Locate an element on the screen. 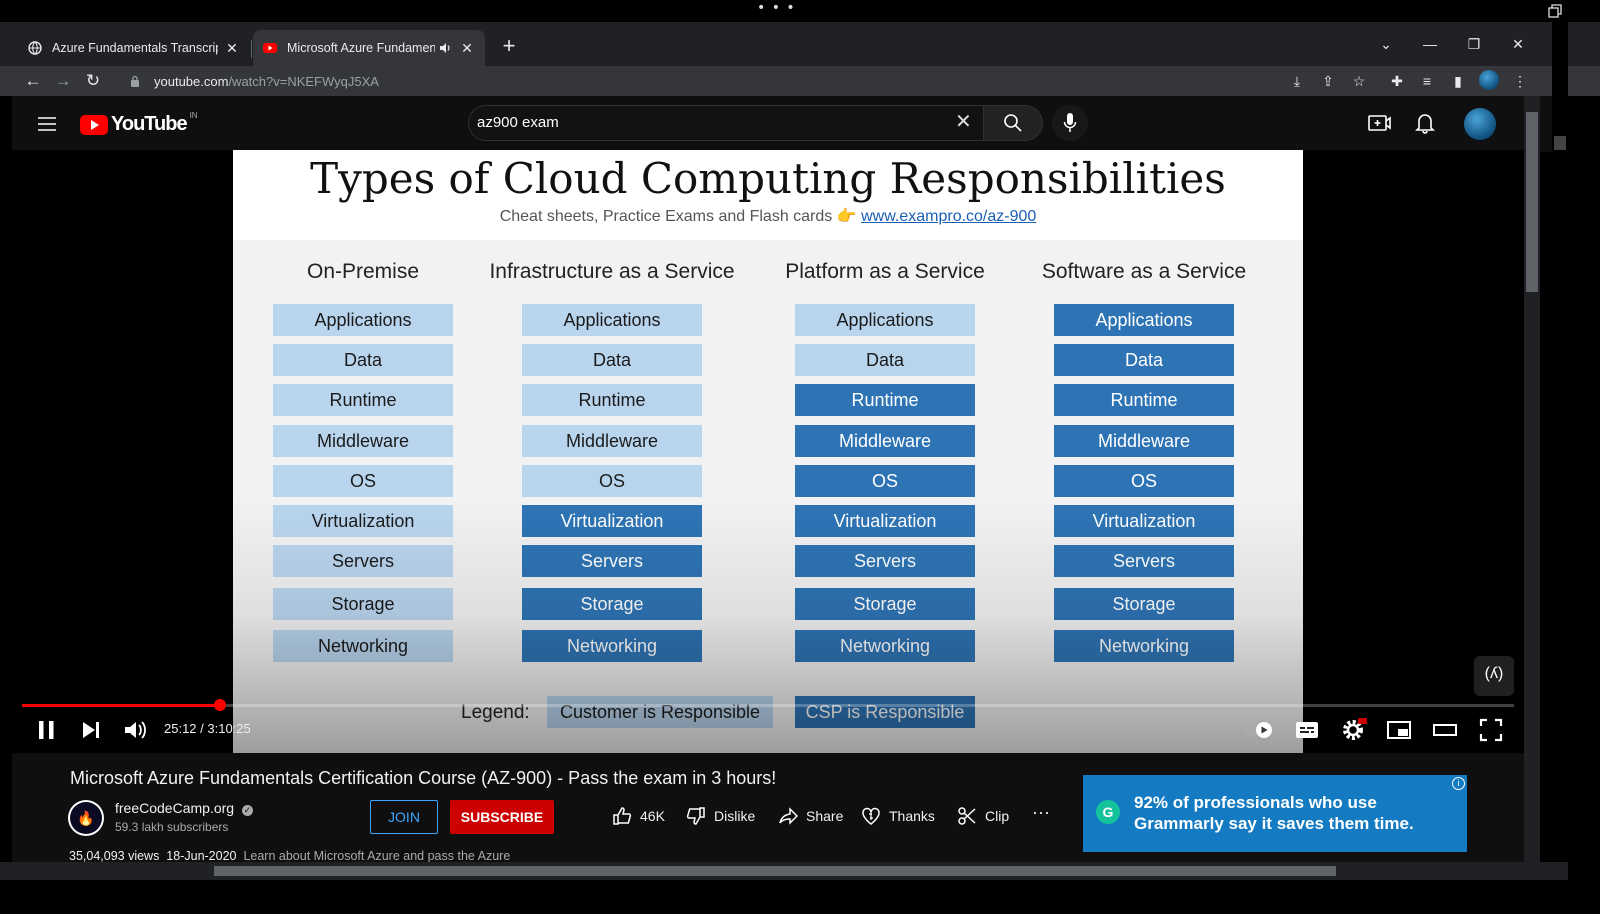 Image resolution: width=1600 pixels, height=914 pixels. miniplayer-icon is located at coordinates (1399, 730).